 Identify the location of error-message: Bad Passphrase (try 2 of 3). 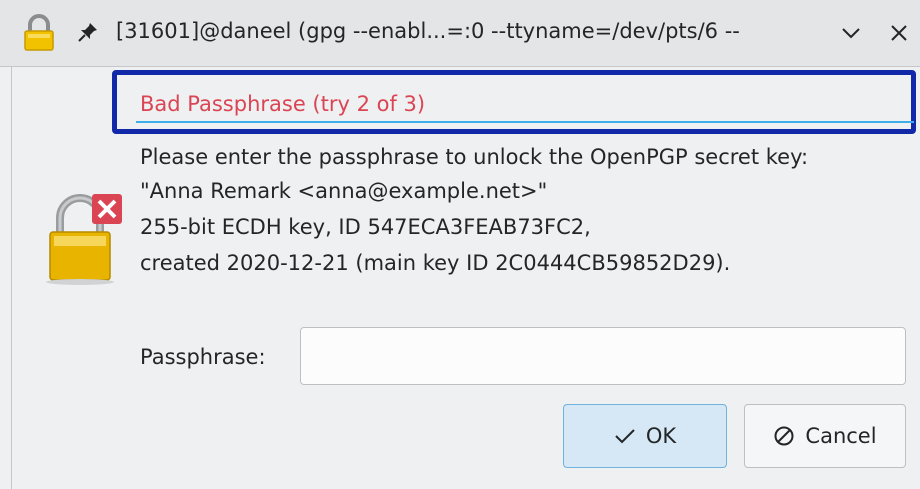
(283, 104).